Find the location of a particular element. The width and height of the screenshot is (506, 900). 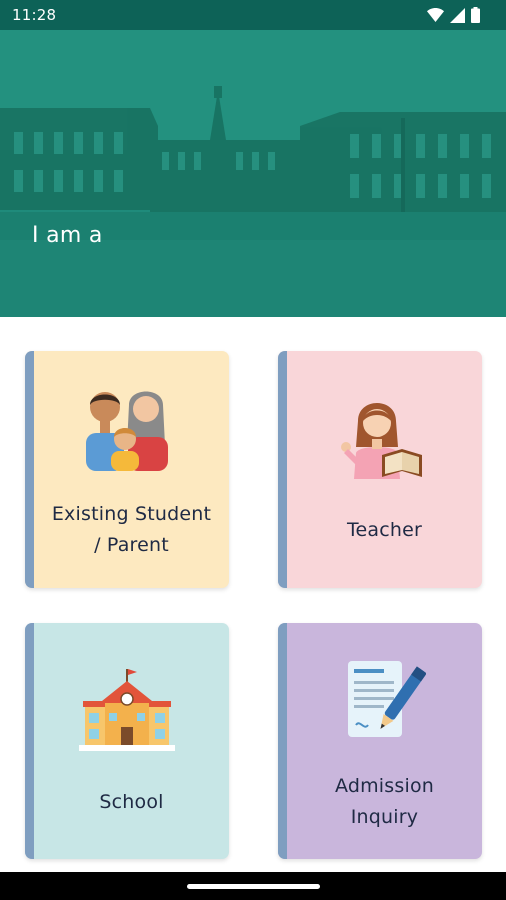

label-line-1: Admission is located at coordinates (384, 786).